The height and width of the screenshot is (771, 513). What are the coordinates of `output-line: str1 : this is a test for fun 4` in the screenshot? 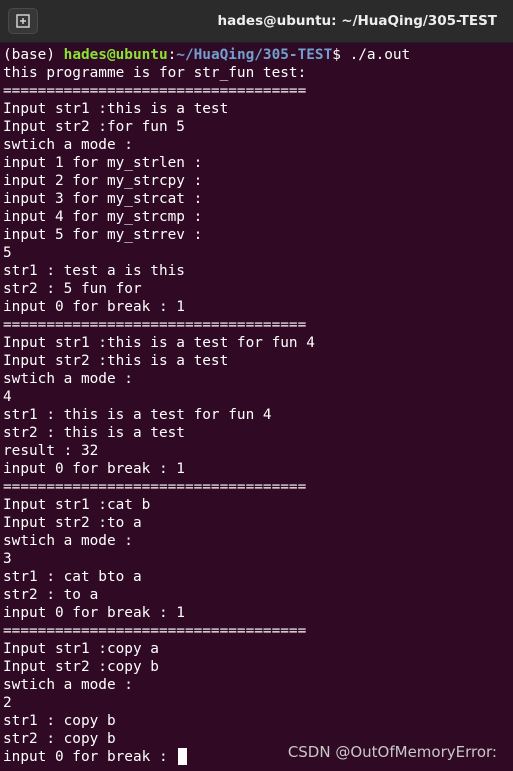 It's located at (137, 415).